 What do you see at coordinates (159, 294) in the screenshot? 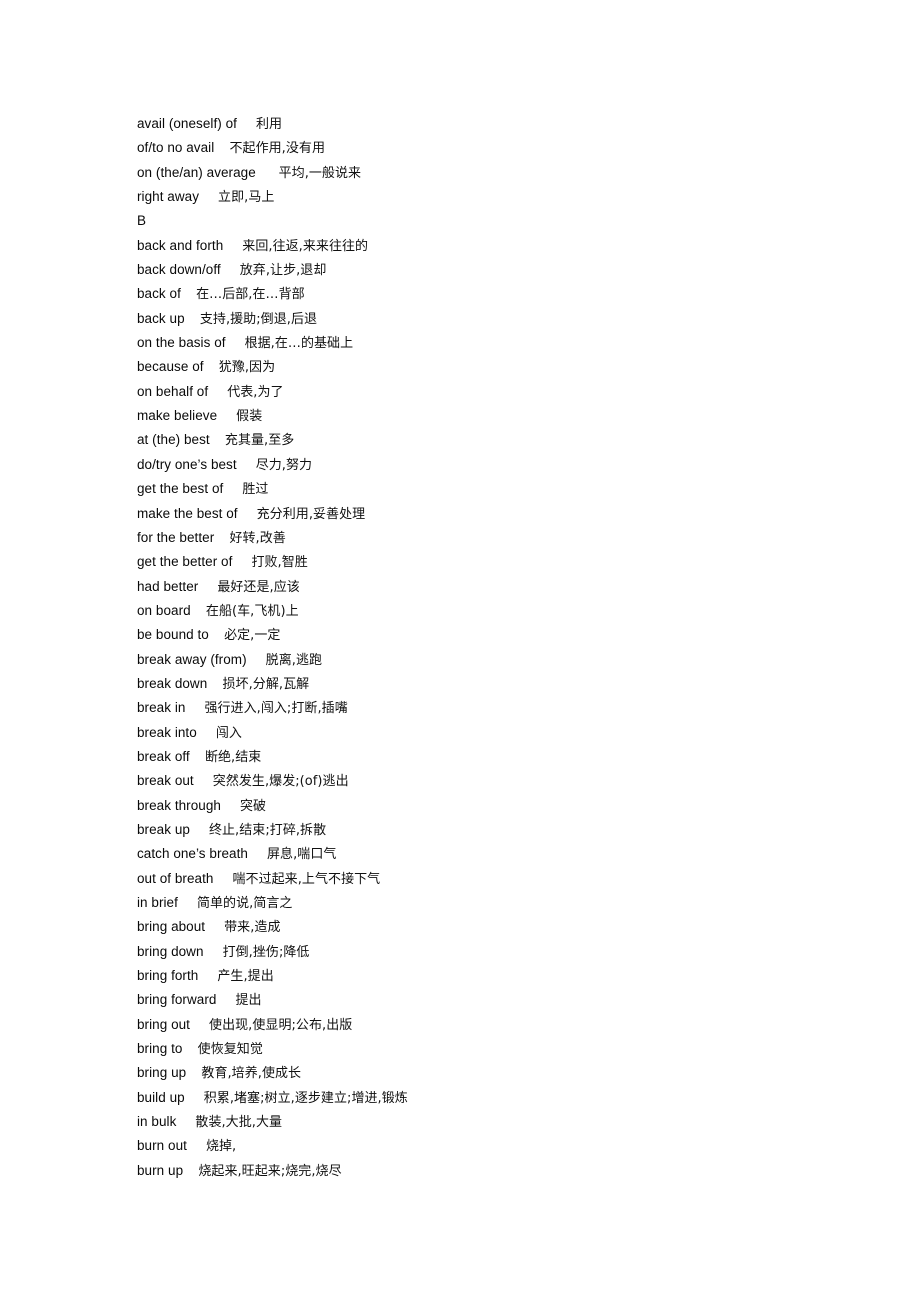
I see `entry-term: back of` at bounding box center [159, 294].